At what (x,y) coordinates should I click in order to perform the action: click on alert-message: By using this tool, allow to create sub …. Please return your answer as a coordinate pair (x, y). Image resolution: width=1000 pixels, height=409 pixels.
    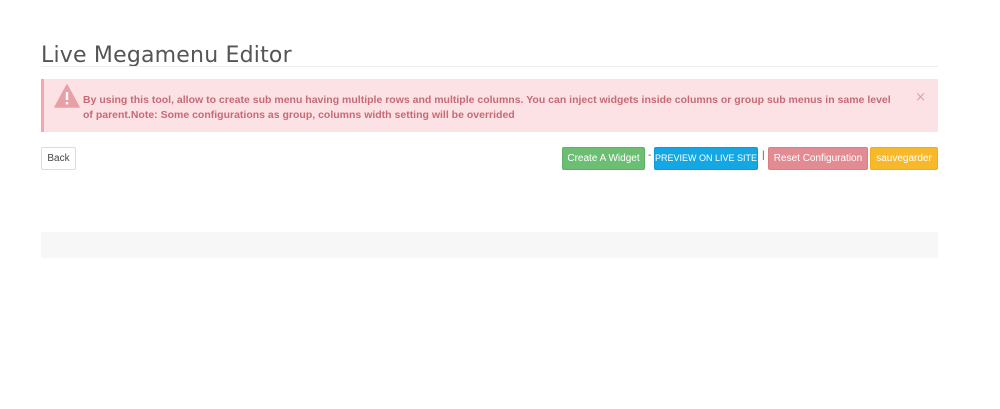
    Looking at the image, I should click on (487, 107).